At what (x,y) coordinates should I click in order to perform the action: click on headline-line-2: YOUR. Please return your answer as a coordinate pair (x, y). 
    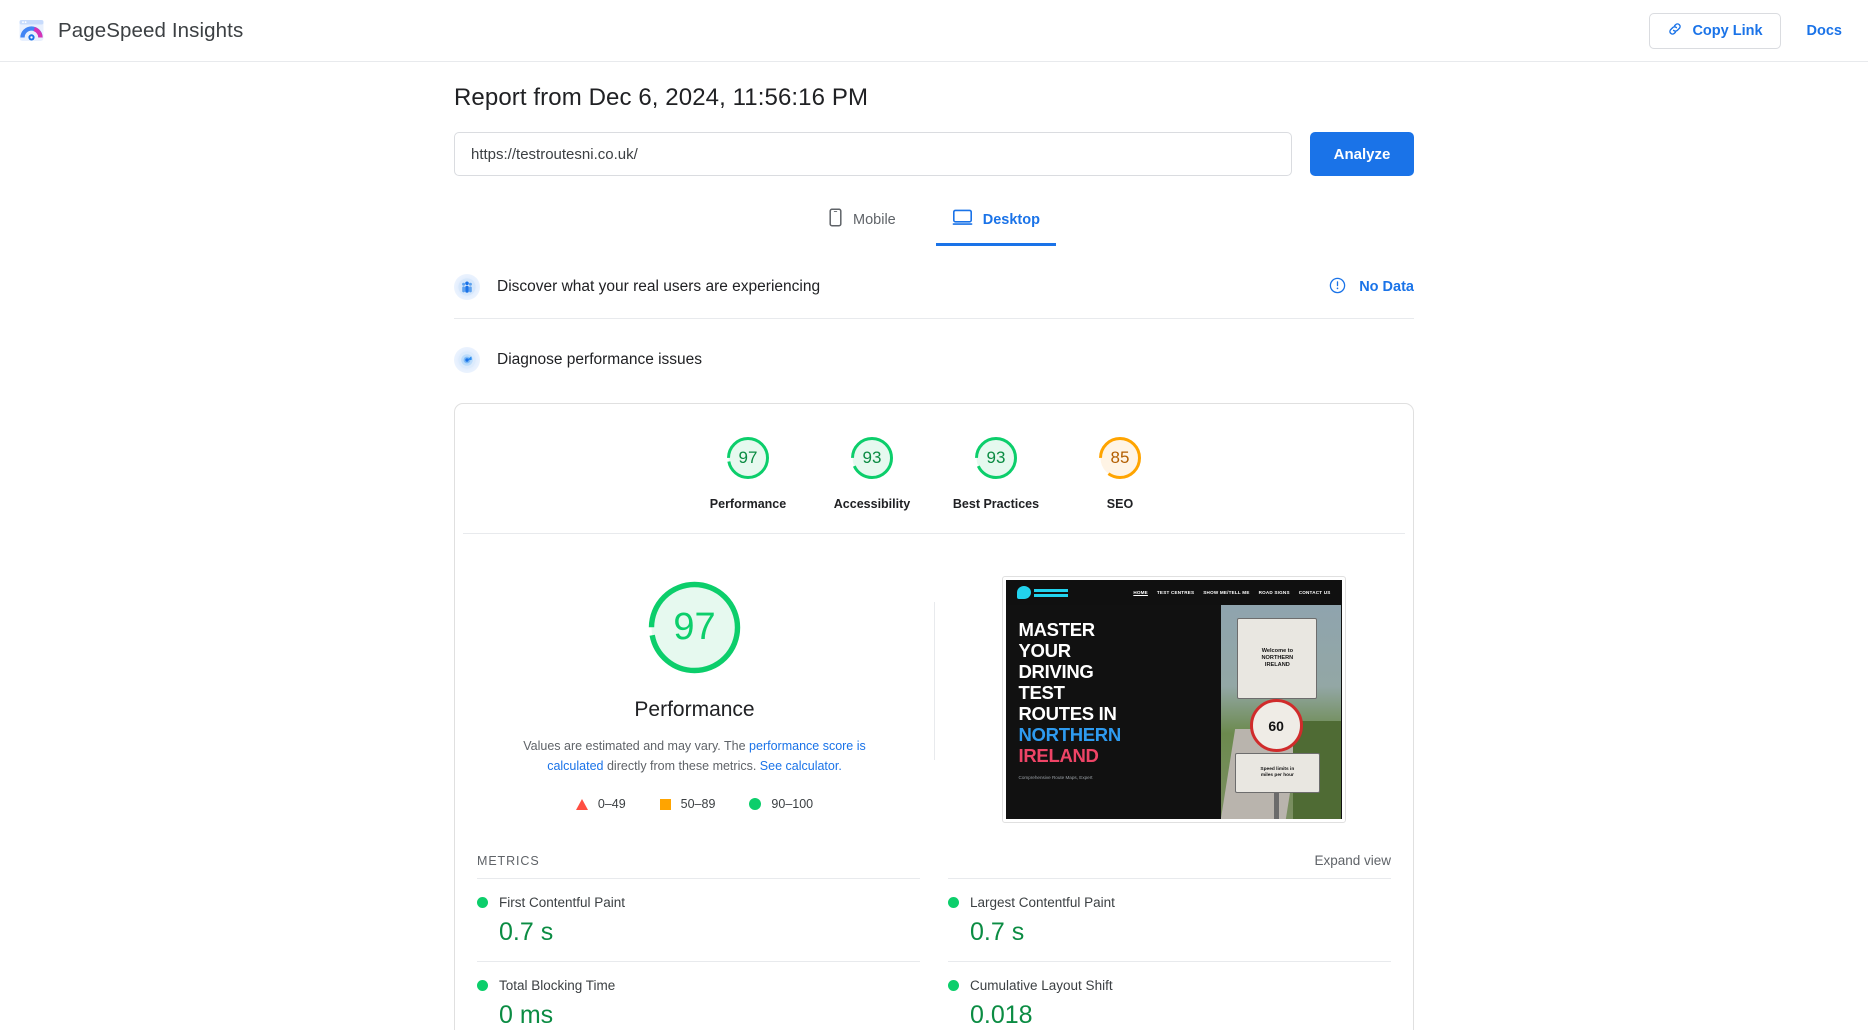
    Looking at the image, I should click on (1045, 650).